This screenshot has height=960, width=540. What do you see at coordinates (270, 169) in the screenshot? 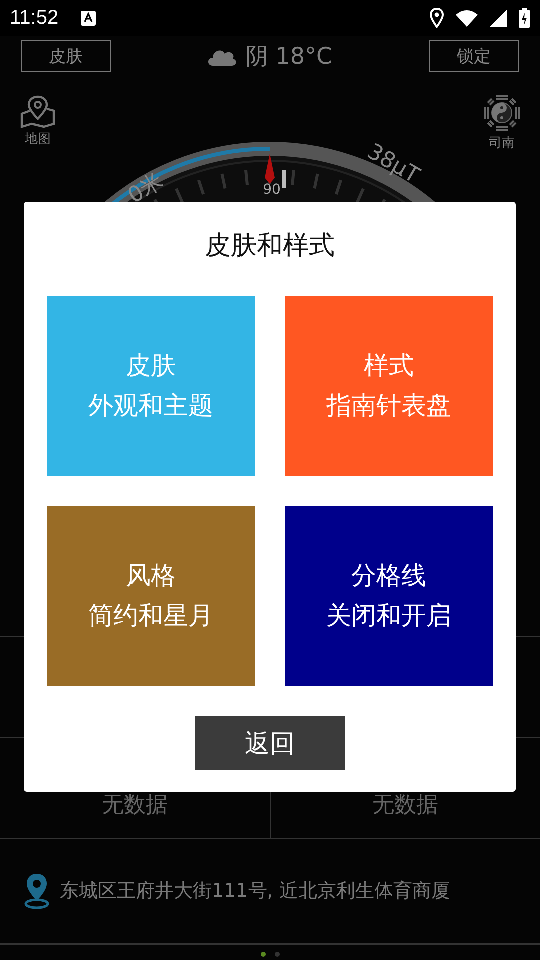
I see `needle-icon` at bounding box center [270, 169].